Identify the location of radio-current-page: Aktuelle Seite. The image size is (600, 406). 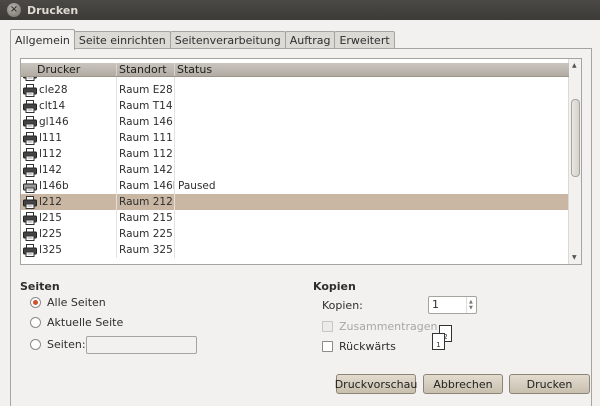
(76, 322).